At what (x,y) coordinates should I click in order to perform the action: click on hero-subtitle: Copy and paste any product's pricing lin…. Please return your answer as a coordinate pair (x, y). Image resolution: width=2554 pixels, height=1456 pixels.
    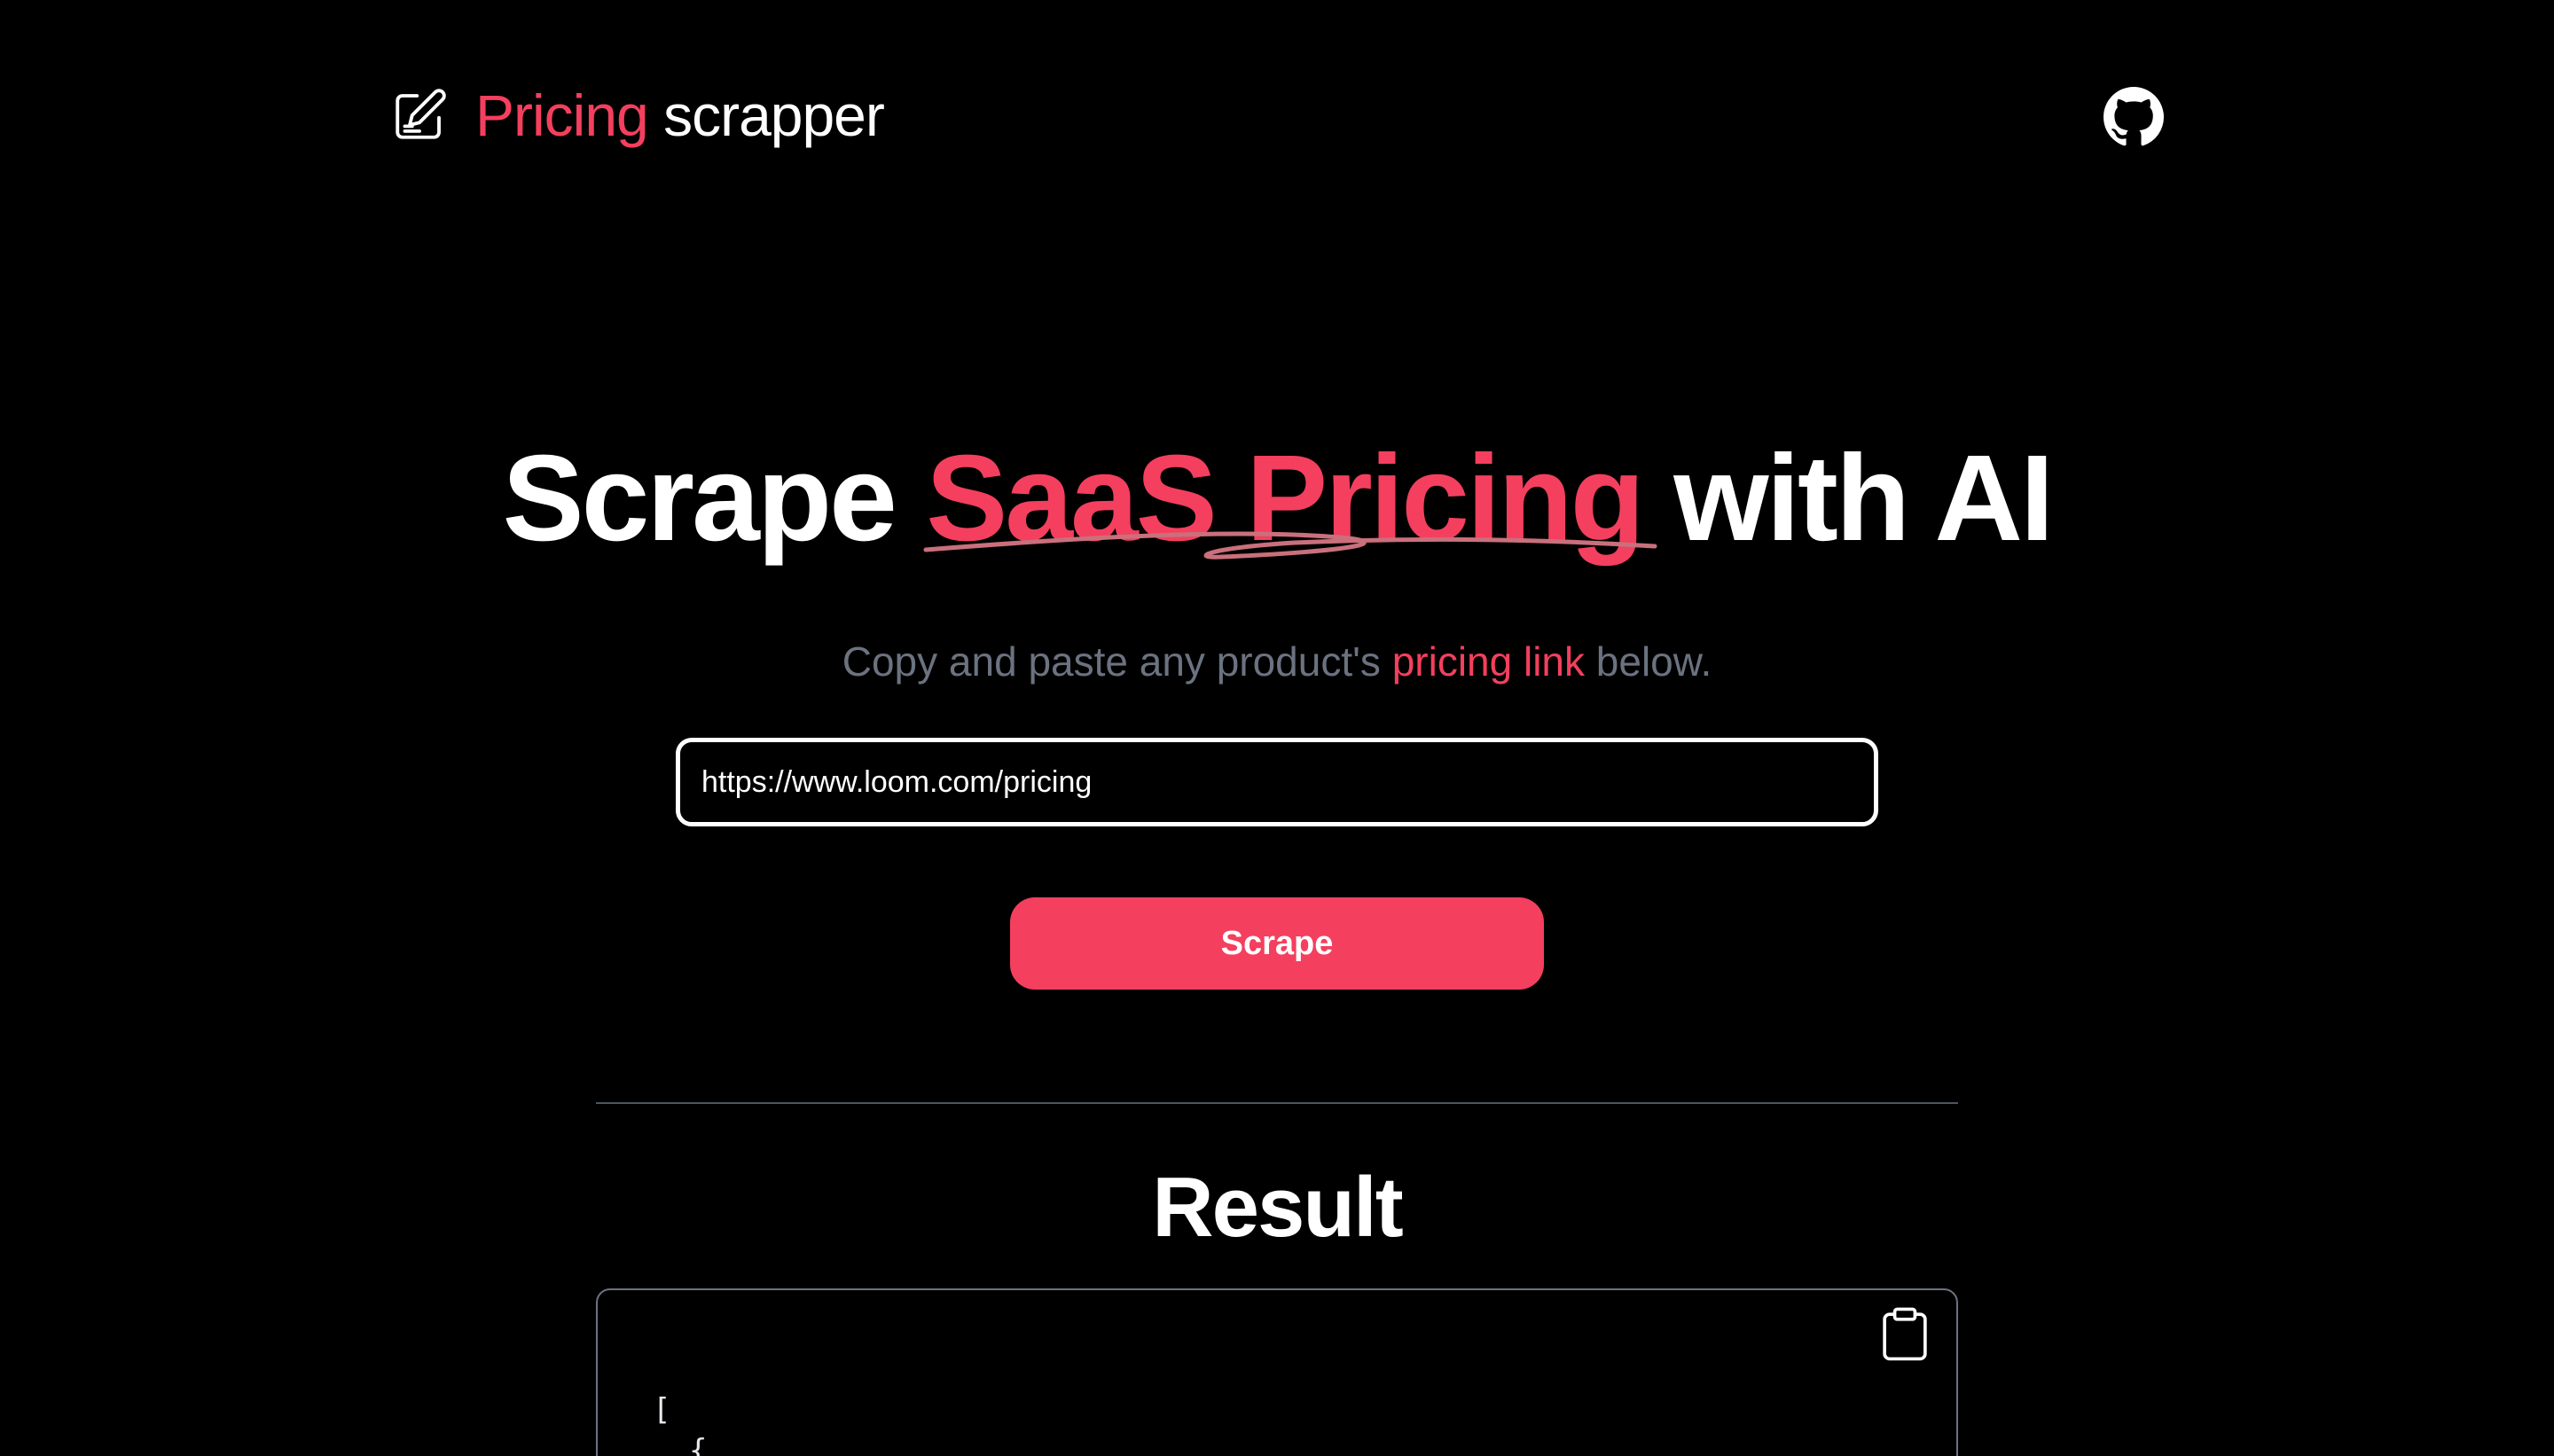
    Looking at the image, I should click on (1277, 661).